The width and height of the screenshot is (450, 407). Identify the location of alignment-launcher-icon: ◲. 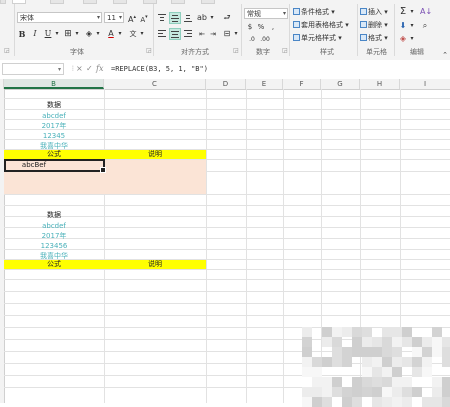
(236, 51).